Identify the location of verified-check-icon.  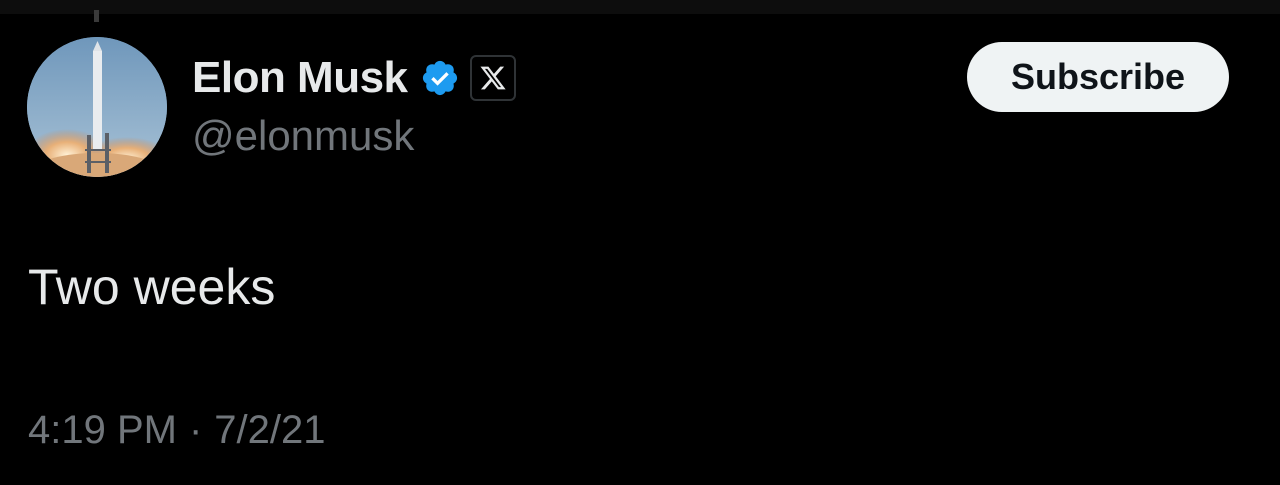
(440, 78).